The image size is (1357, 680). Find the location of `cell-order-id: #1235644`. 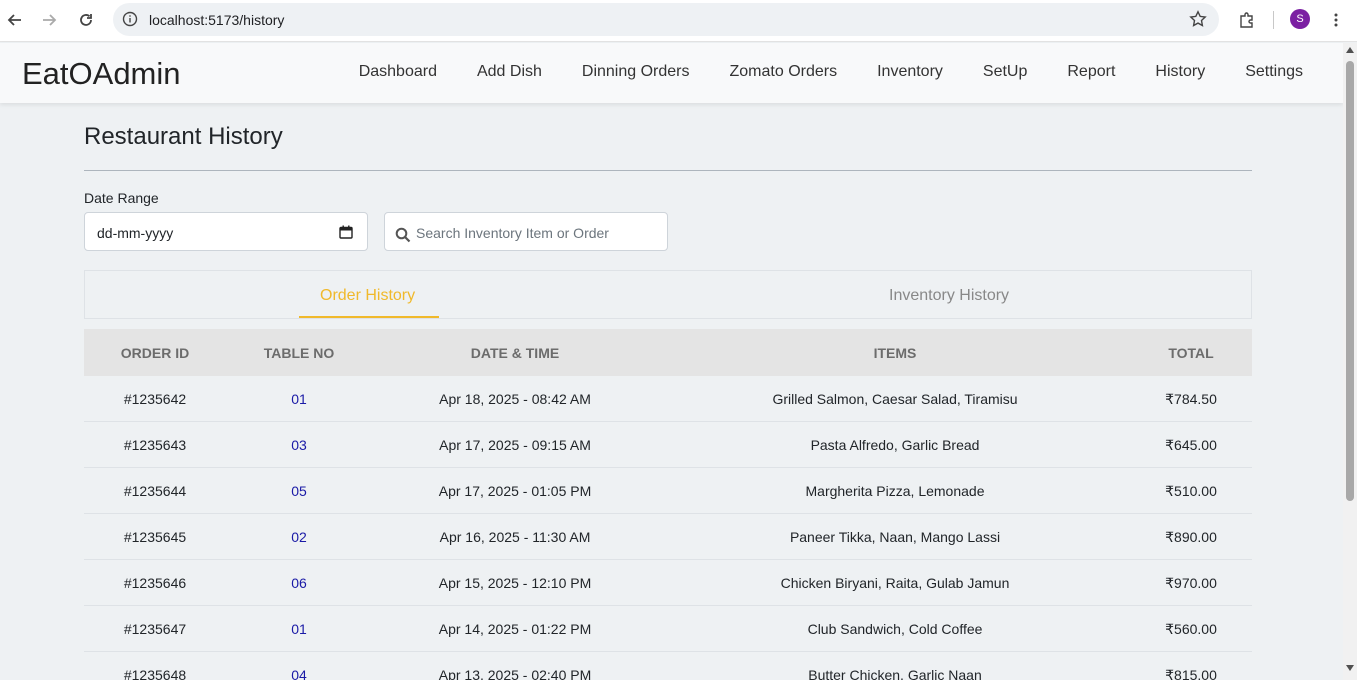

cell-order-id: #1235644 is located at coordinates (155, 491).